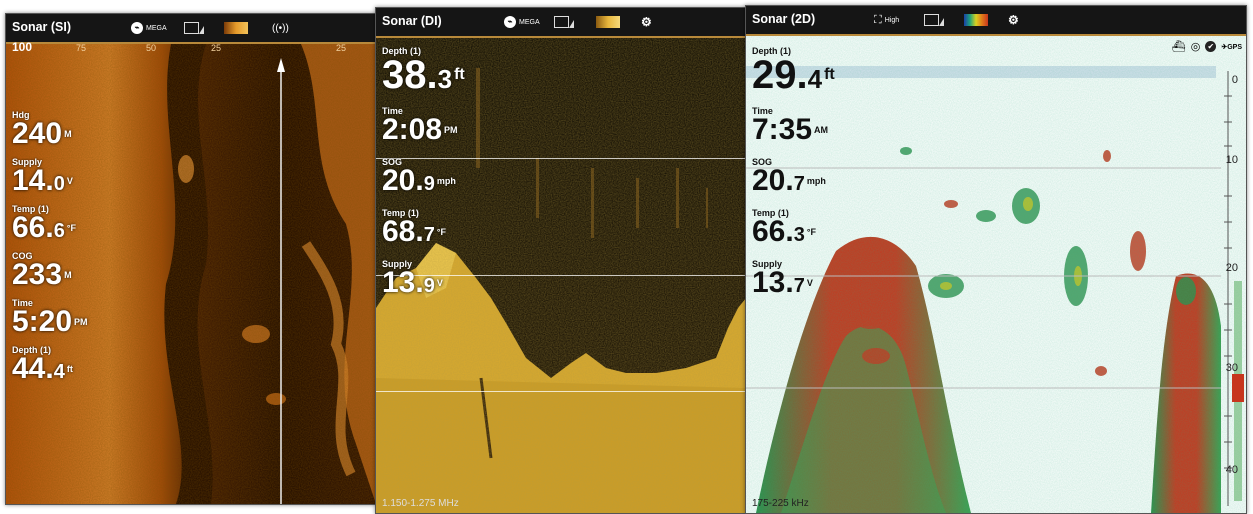  What do you see at coordinates (50, 365) in the screenshot?
I see `overlay-depth: Depth (1) 44.4 ft` at bounding box center [50, 365].